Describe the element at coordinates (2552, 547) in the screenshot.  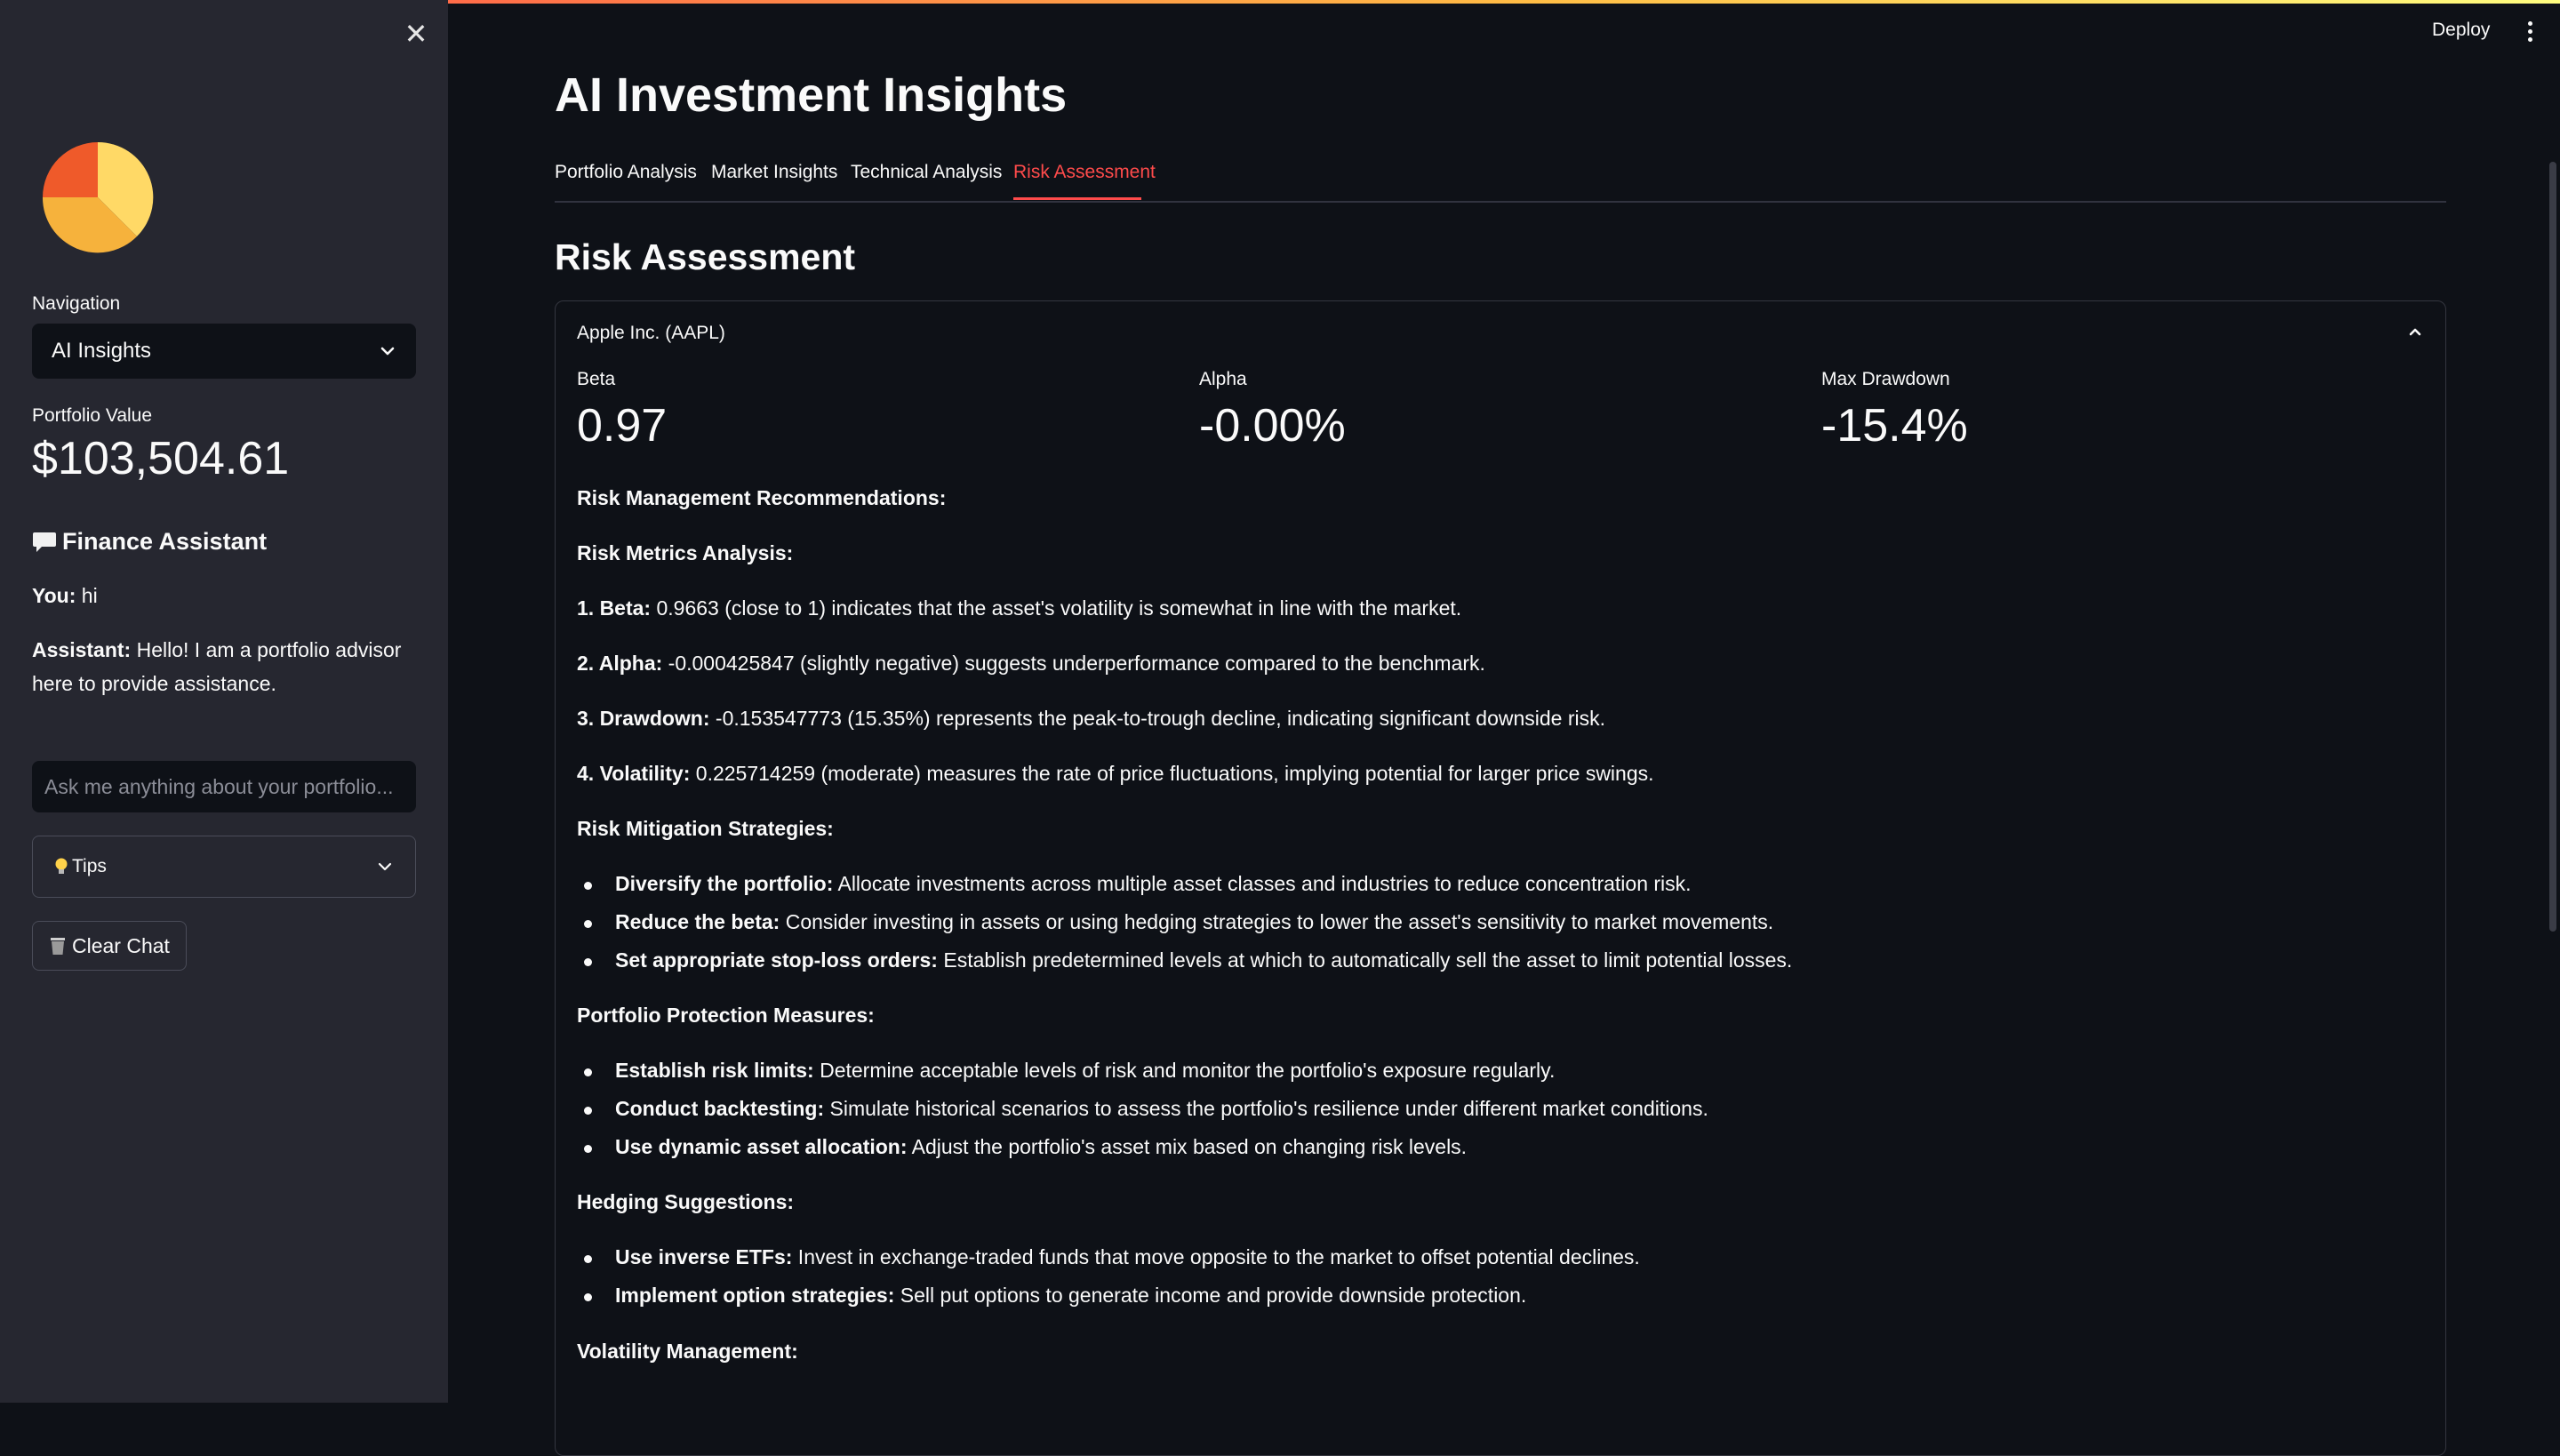
I see `scrollbar` at that location.